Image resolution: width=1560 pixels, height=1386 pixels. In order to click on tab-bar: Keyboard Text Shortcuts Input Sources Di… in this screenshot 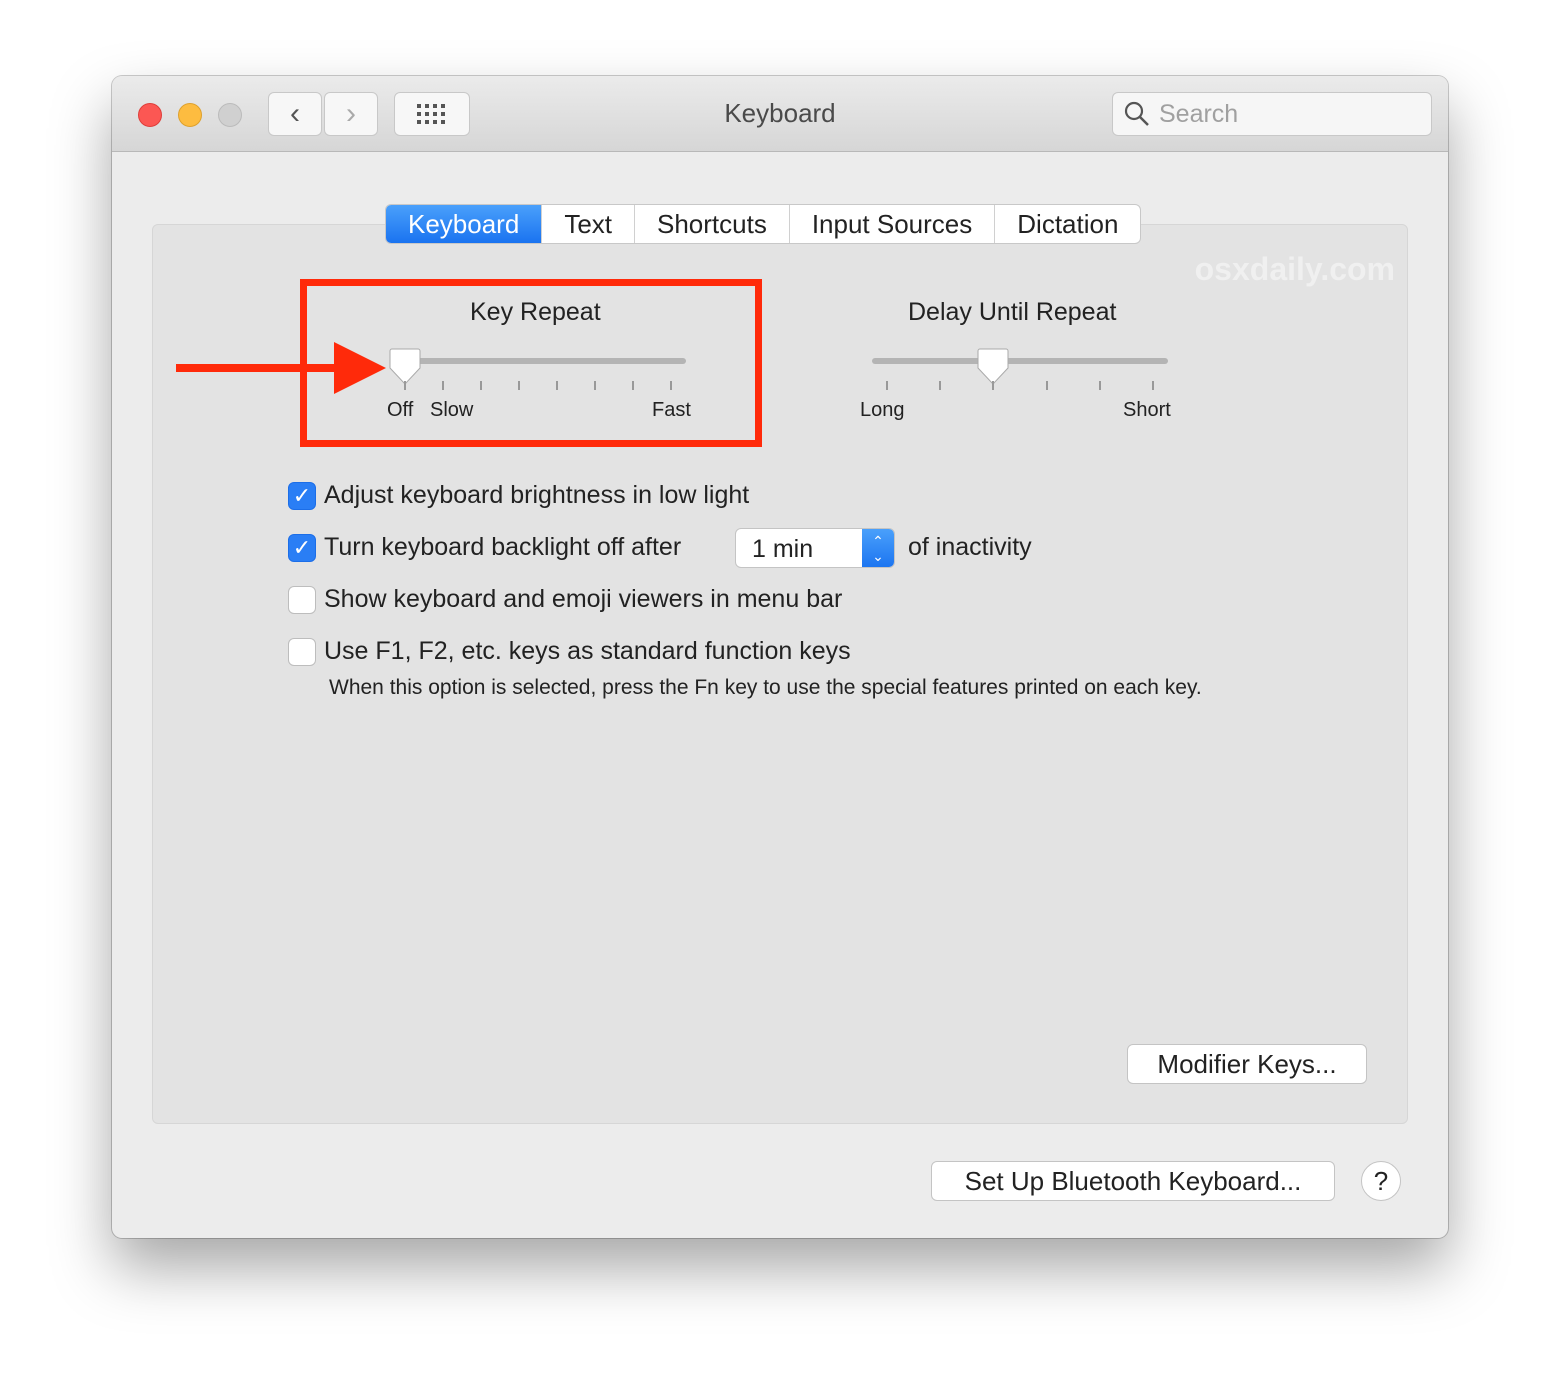, I will do `click(763, 224)`.